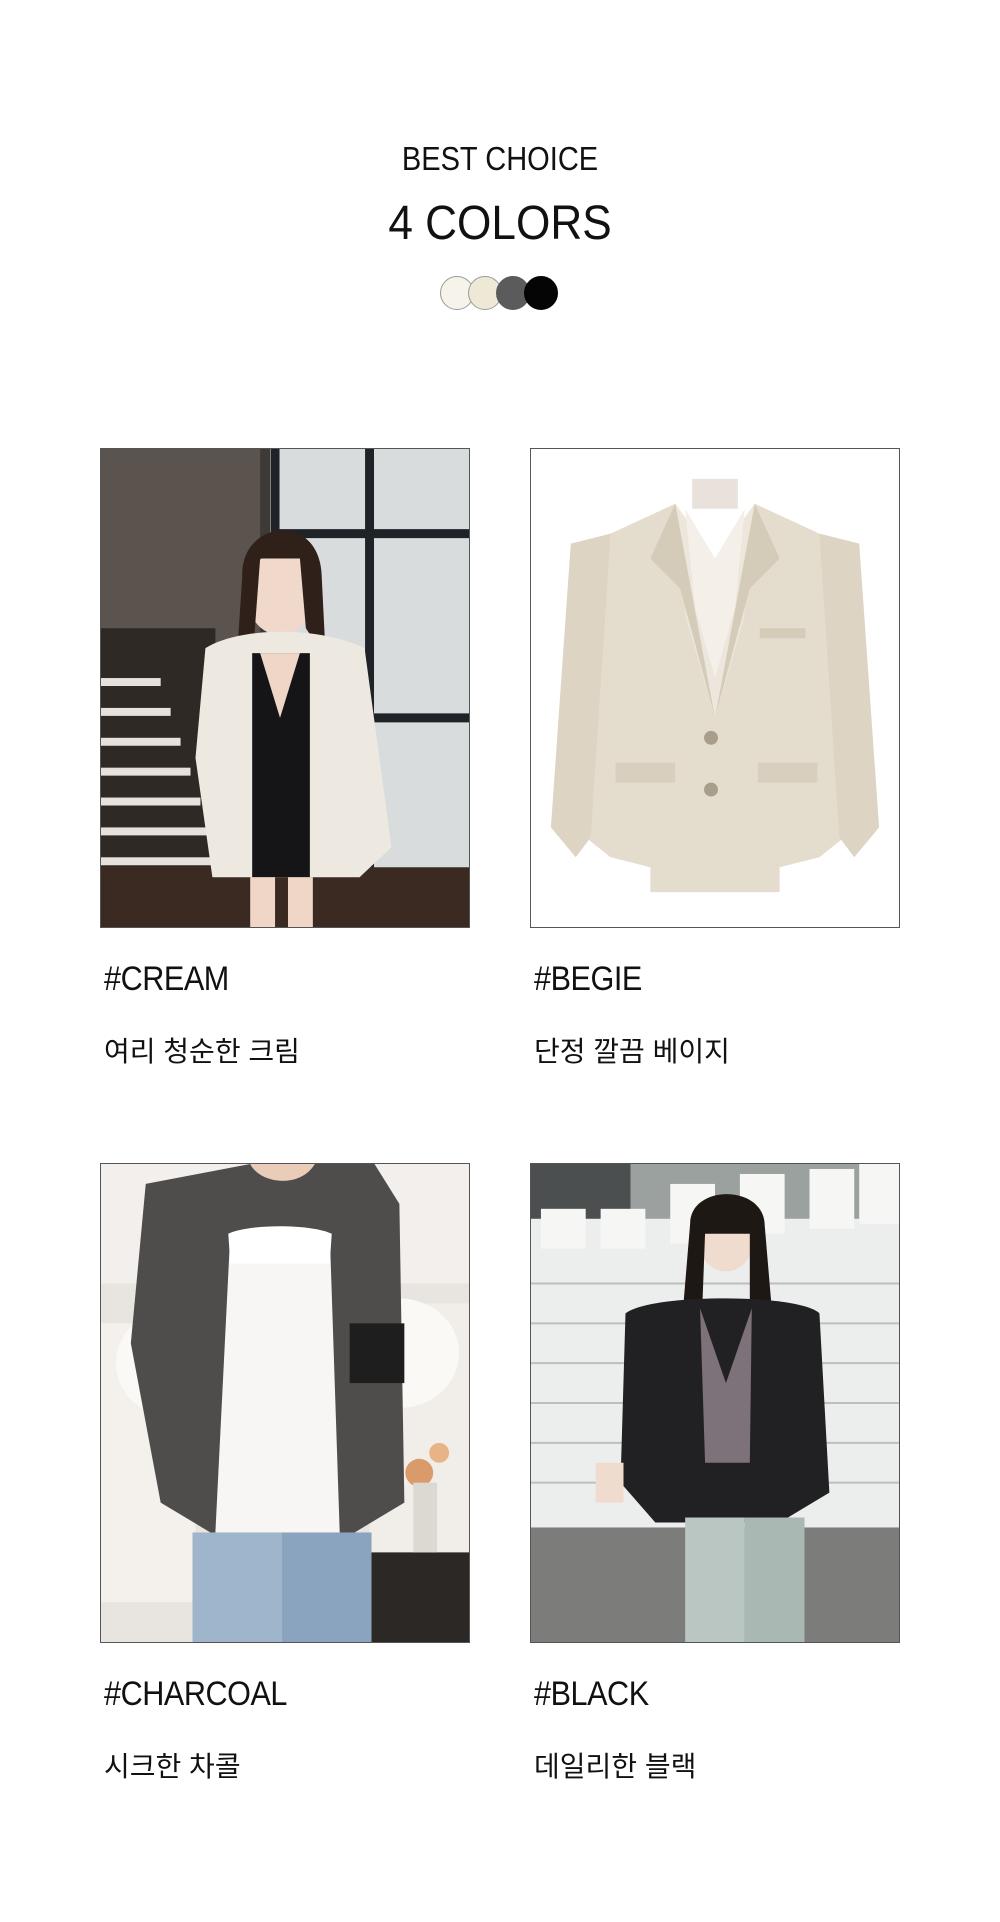  What do you see at coordinates (588, 979) in the screenshot?
I see `product-tag: #BEGIE` at bounding box center [588, 979].